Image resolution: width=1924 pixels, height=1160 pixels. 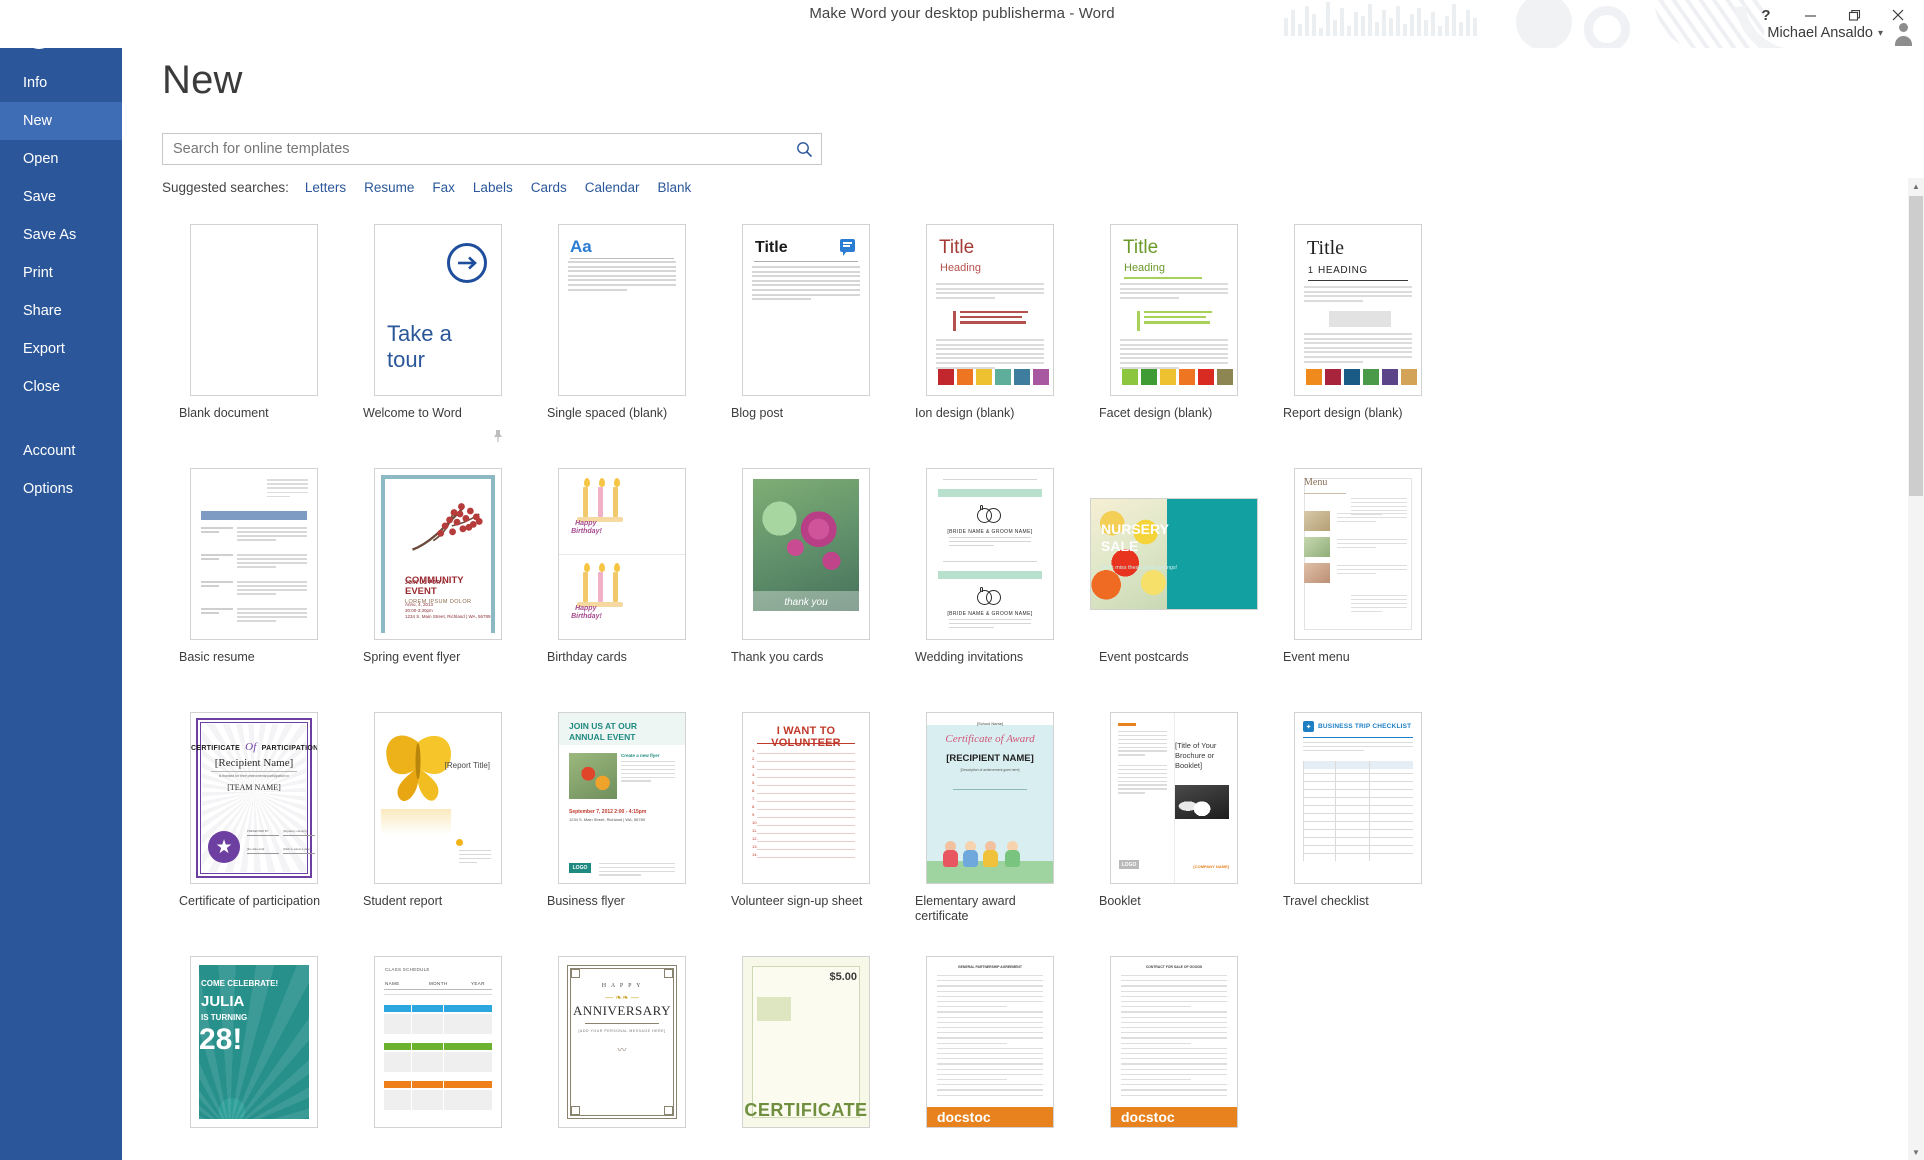 I want to click on template-thumbnail: CONTRACT FOR SALE OF GOODS docstoc, so click(x=1174, y=1042).